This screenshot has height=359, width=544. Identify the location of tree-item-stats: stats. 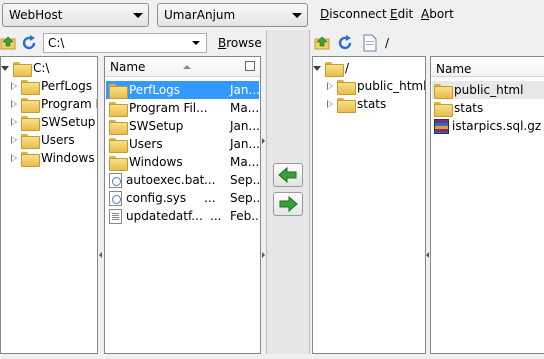
(356, 104).